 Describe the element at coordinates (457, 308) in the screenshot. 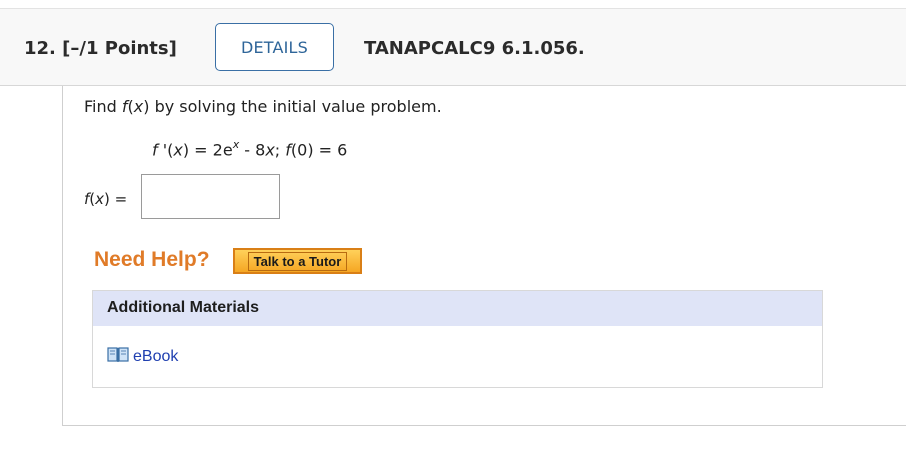

I see `additional-materials-header: Additional Materials` at that location.